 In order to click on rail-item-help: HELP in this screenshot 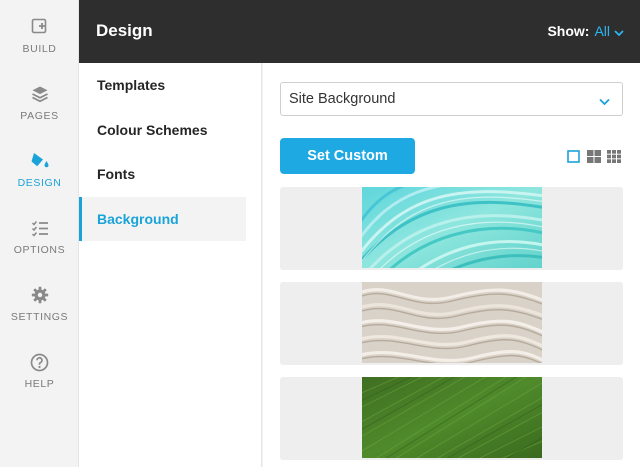, I will do `click(39, 381)`.